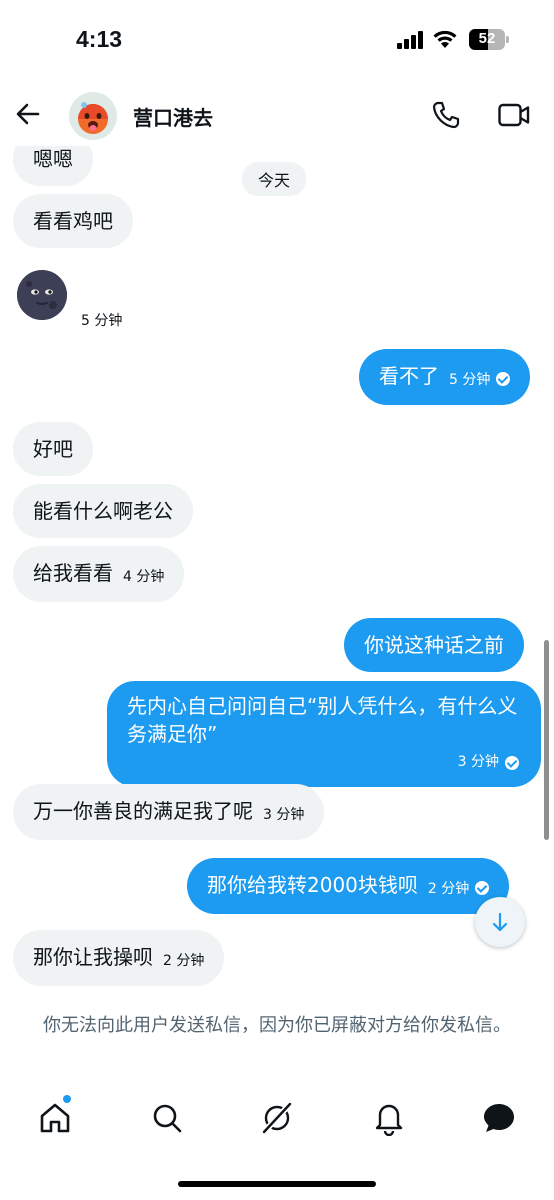 Image resolution: width=554 pixels, height=1200 pixels. I want to click on wifi-icon, so click(445, 39).